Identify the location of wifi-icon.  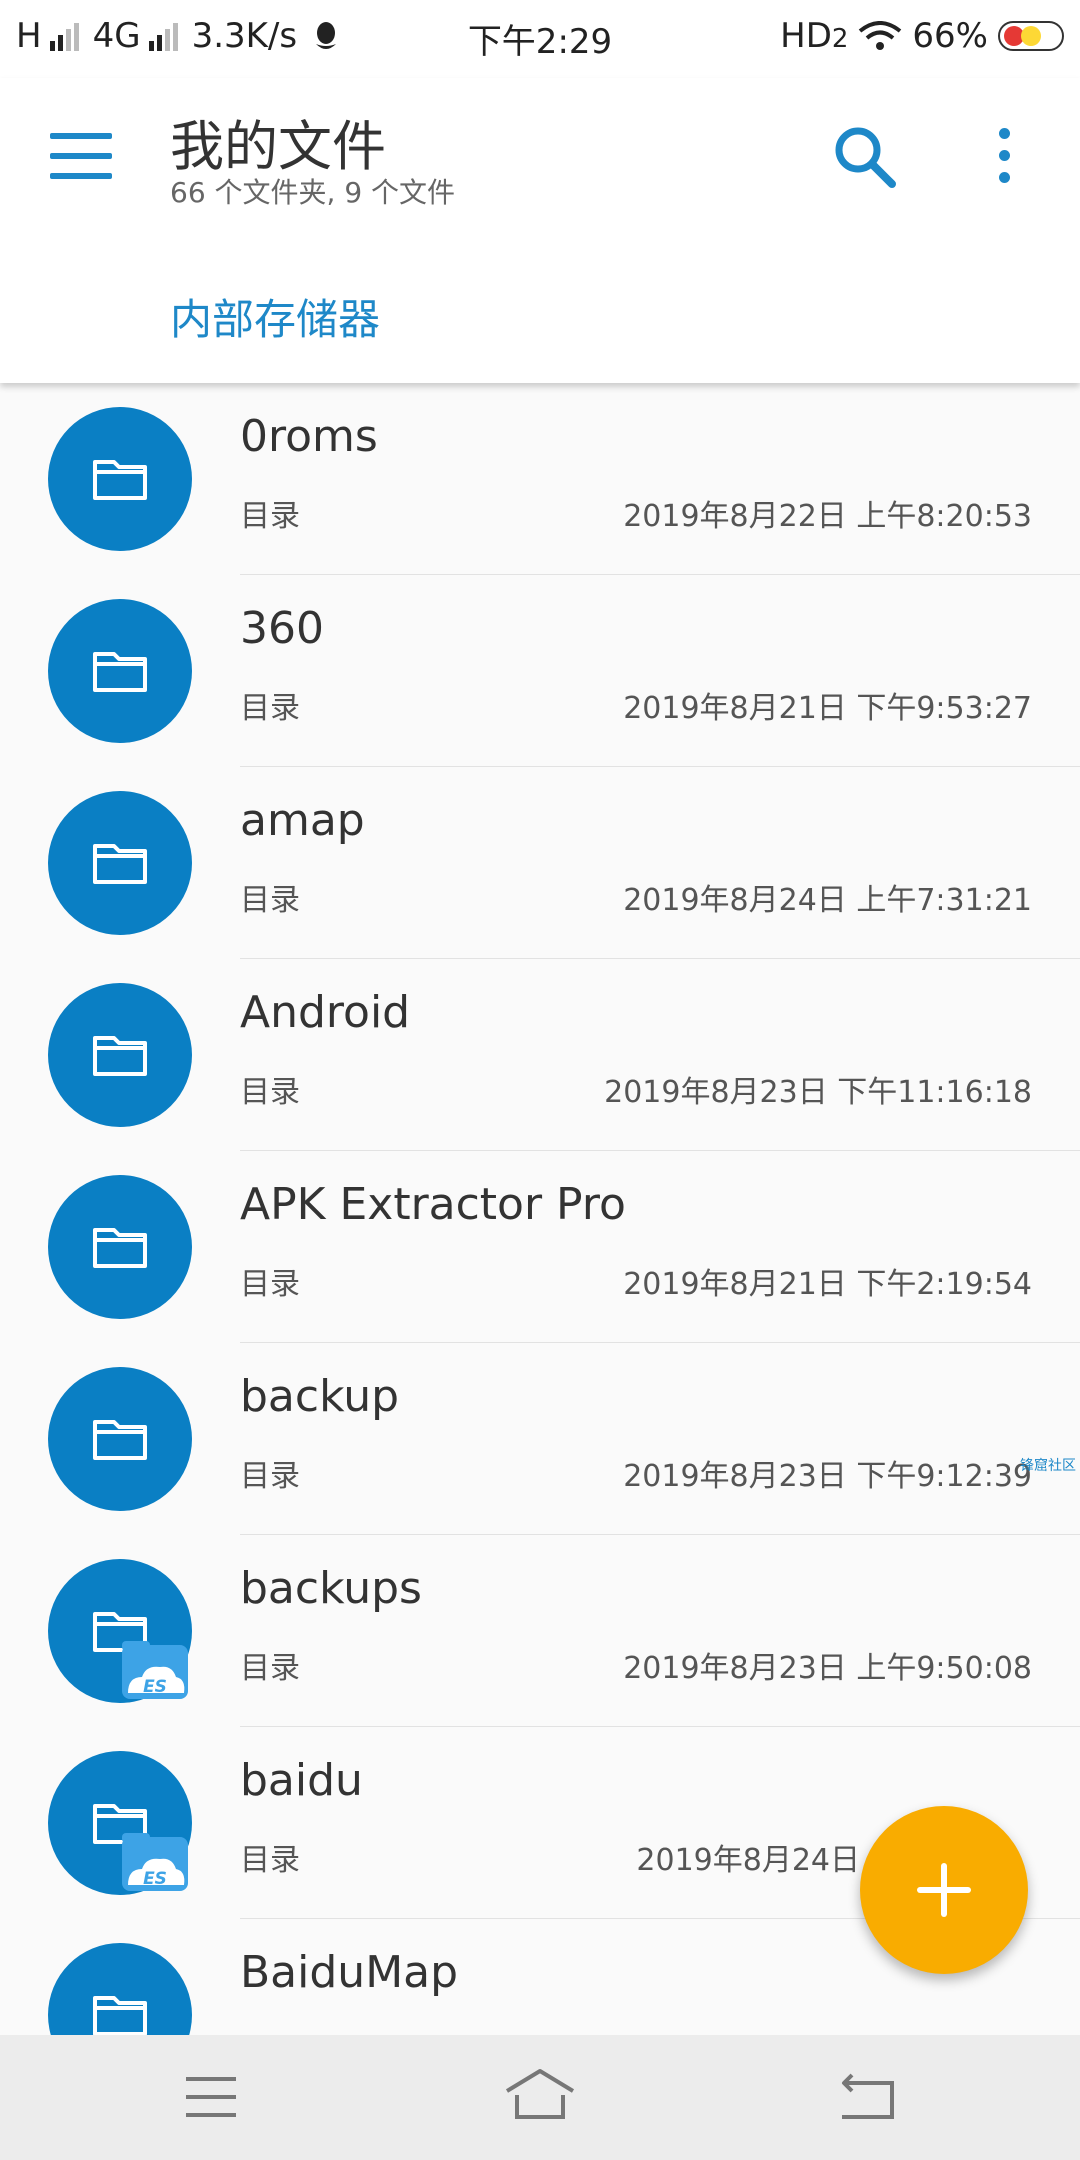
(880, 35).